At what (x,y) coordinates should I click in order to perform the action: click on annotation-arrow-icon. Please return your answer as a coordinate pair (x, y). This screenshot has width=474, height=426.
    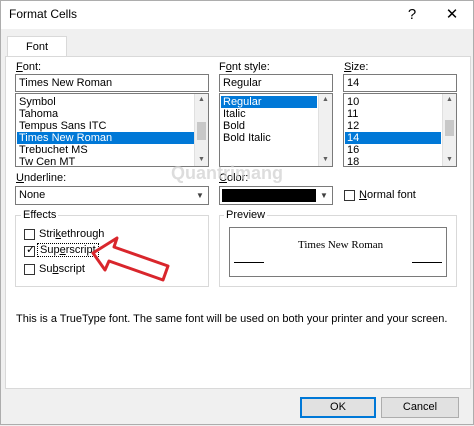
    Looking at the image, I should click on (130, 259).